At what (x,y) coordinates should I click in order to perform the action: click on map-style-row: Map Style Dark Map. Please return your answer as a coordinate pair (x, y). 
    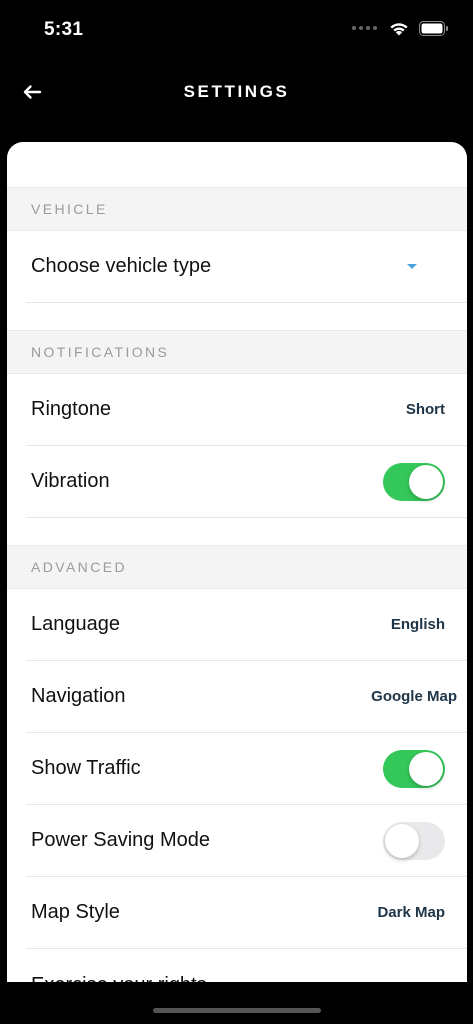
    Looking at the image, I should click on (246, 913).